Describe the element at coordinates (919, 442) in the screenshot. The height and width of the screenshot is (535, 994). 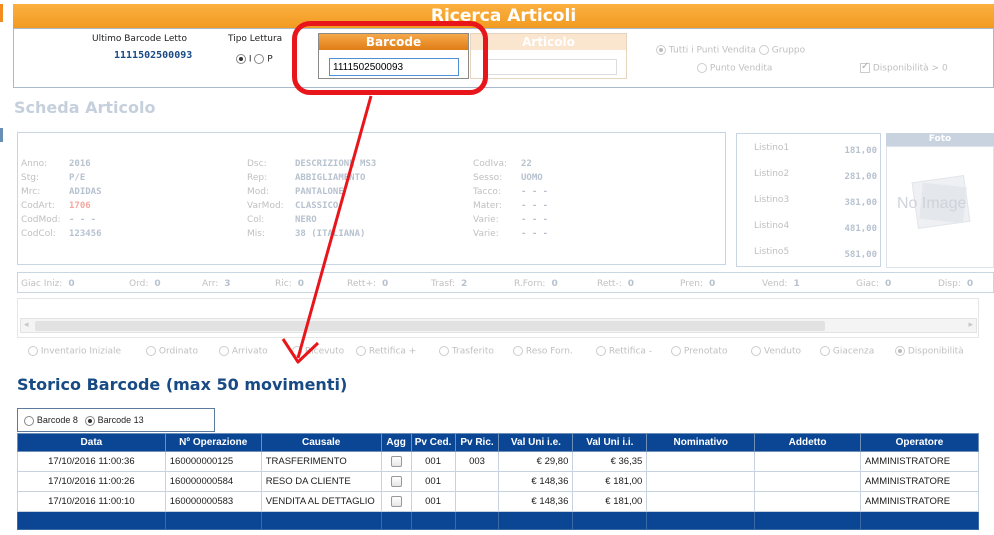
I see `column-header: Operatore` at that location.